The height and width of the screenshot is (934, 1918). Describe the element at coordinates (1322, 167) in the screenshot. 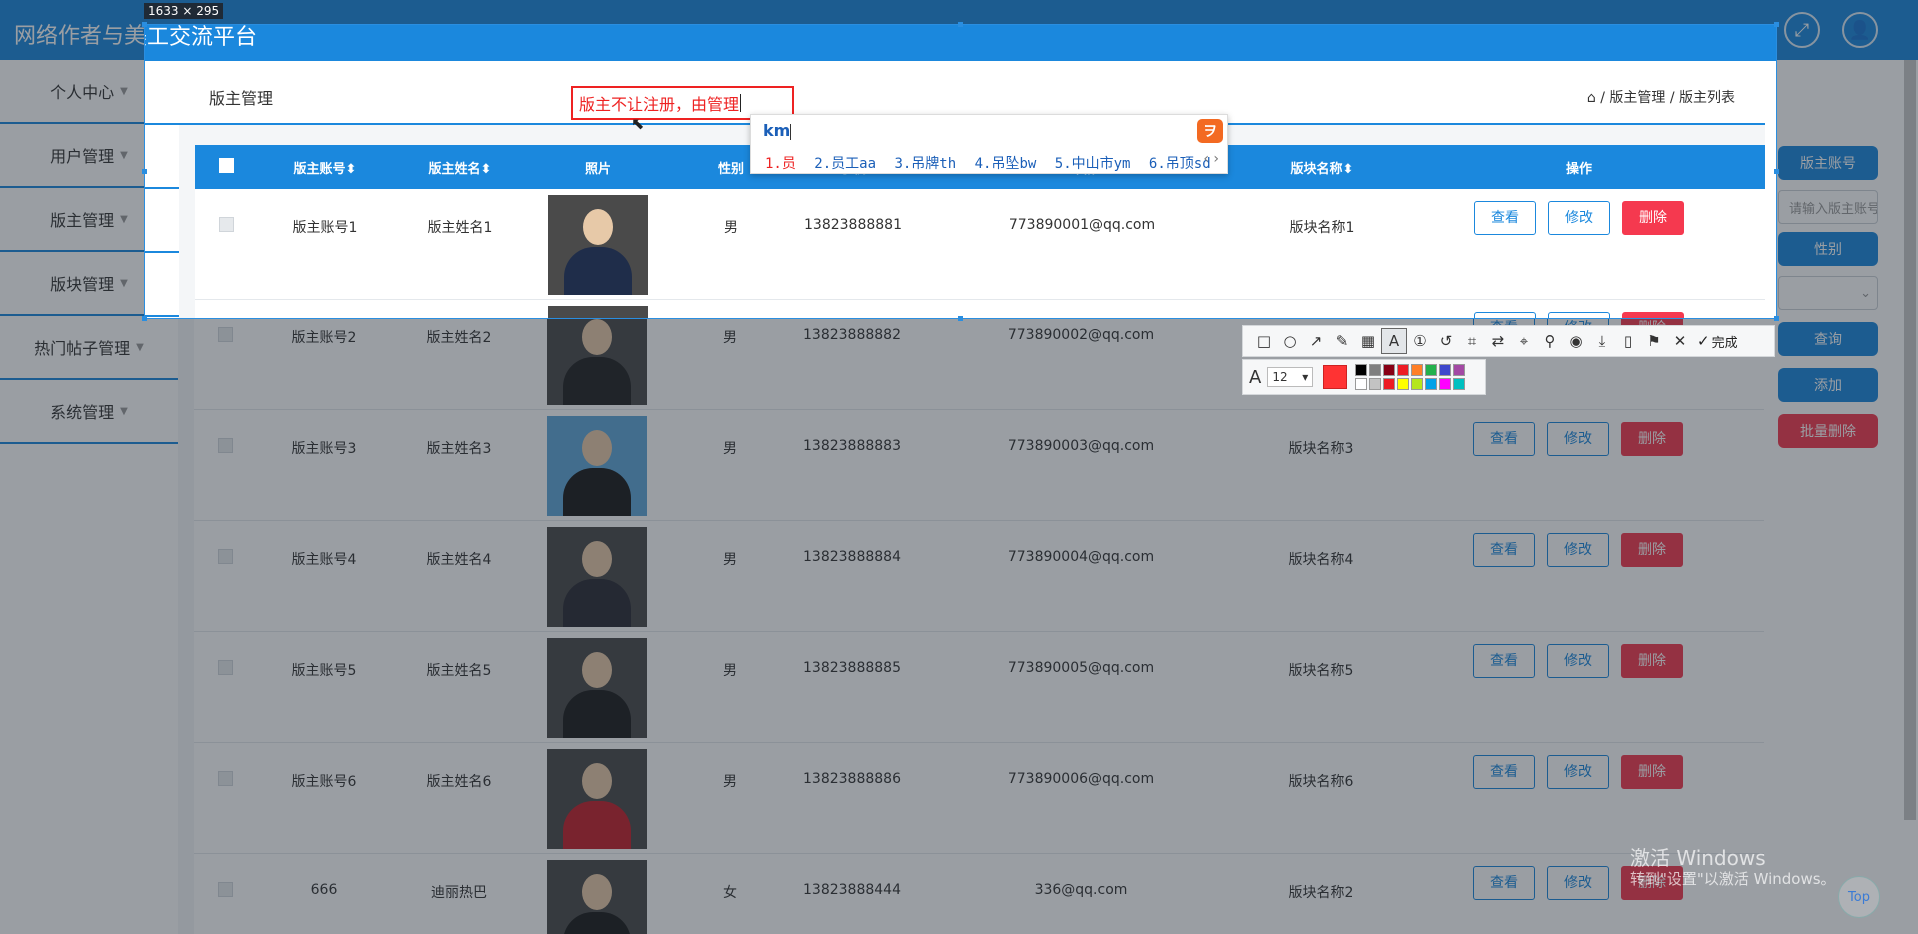

I see `header-board: 版块名称⬍` at that location.